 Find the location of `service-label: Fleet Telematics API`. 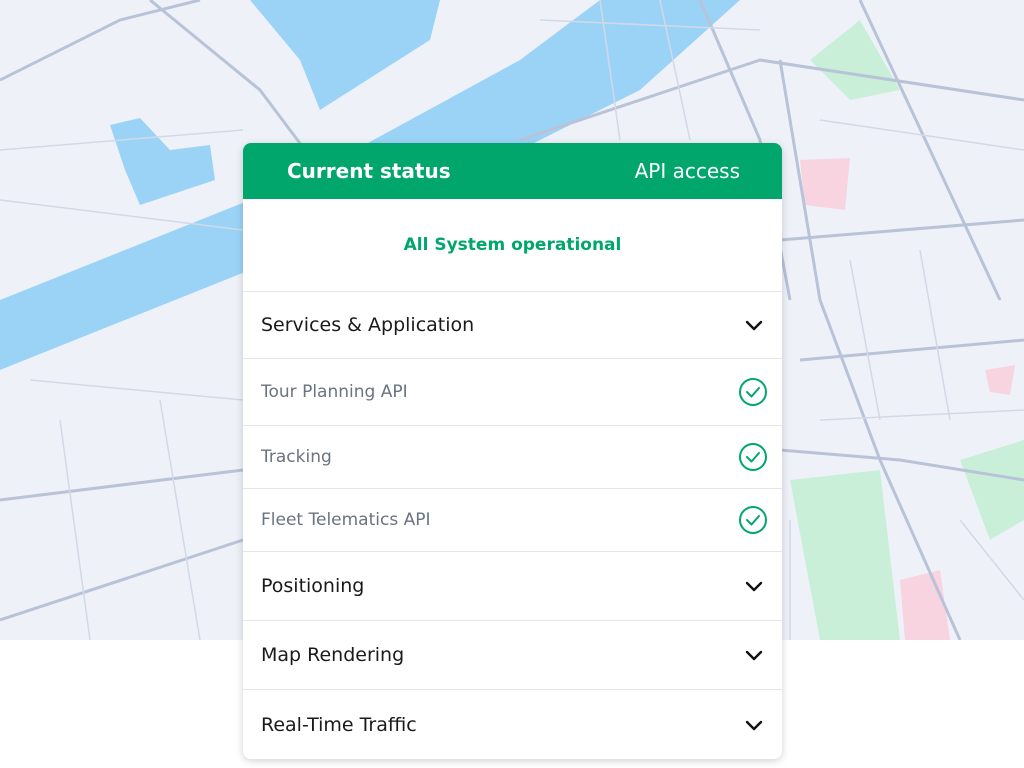

service-label: Fleet Telematics API is located at coordinates (346, 520).